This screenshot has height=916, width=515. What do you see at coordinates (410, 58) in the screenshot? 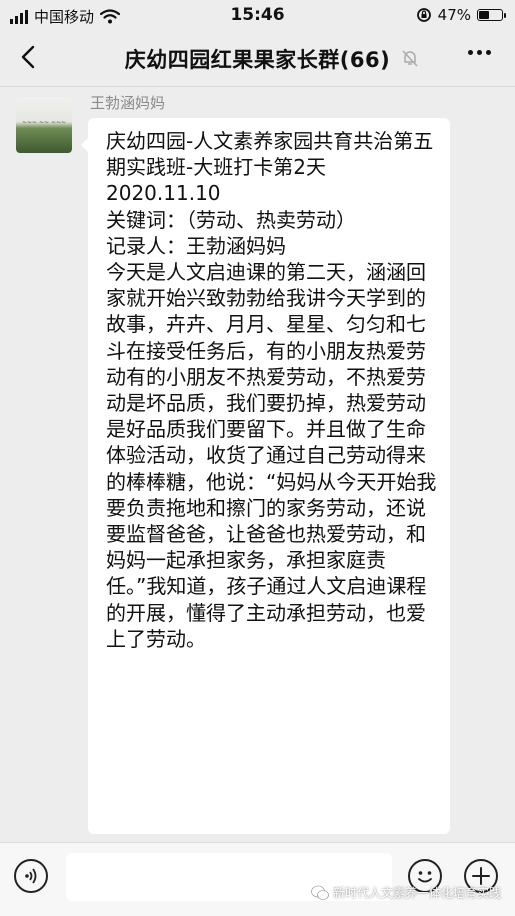
I see `bell-mute-icon` at bounding box center [410, 58].